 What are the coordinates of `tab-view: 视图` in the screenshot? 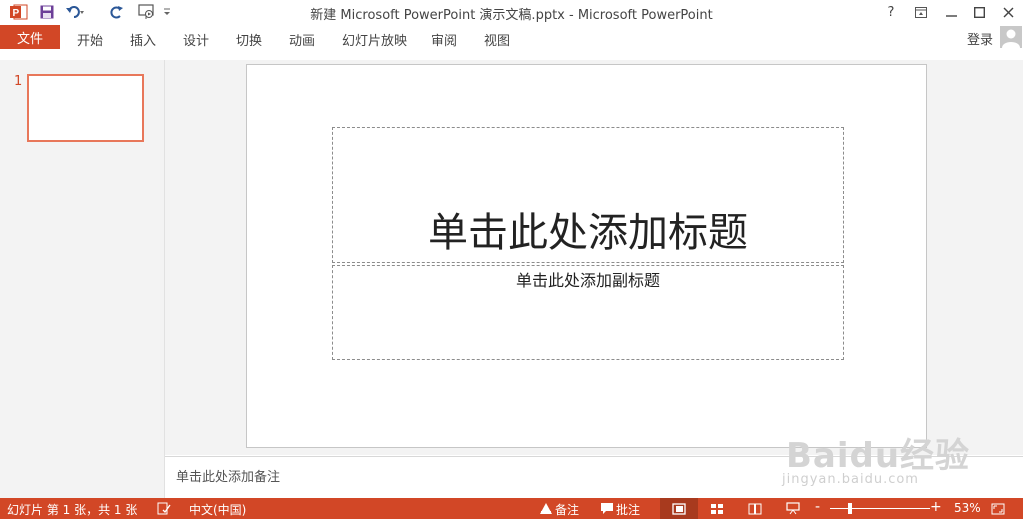 It's located at (497, 39).